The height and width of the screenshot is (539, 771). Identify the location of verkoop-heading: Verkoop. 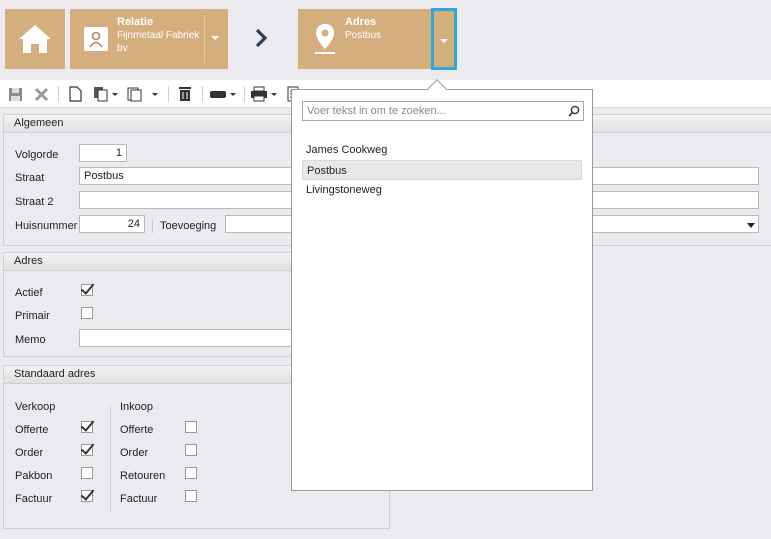
(35, 407).